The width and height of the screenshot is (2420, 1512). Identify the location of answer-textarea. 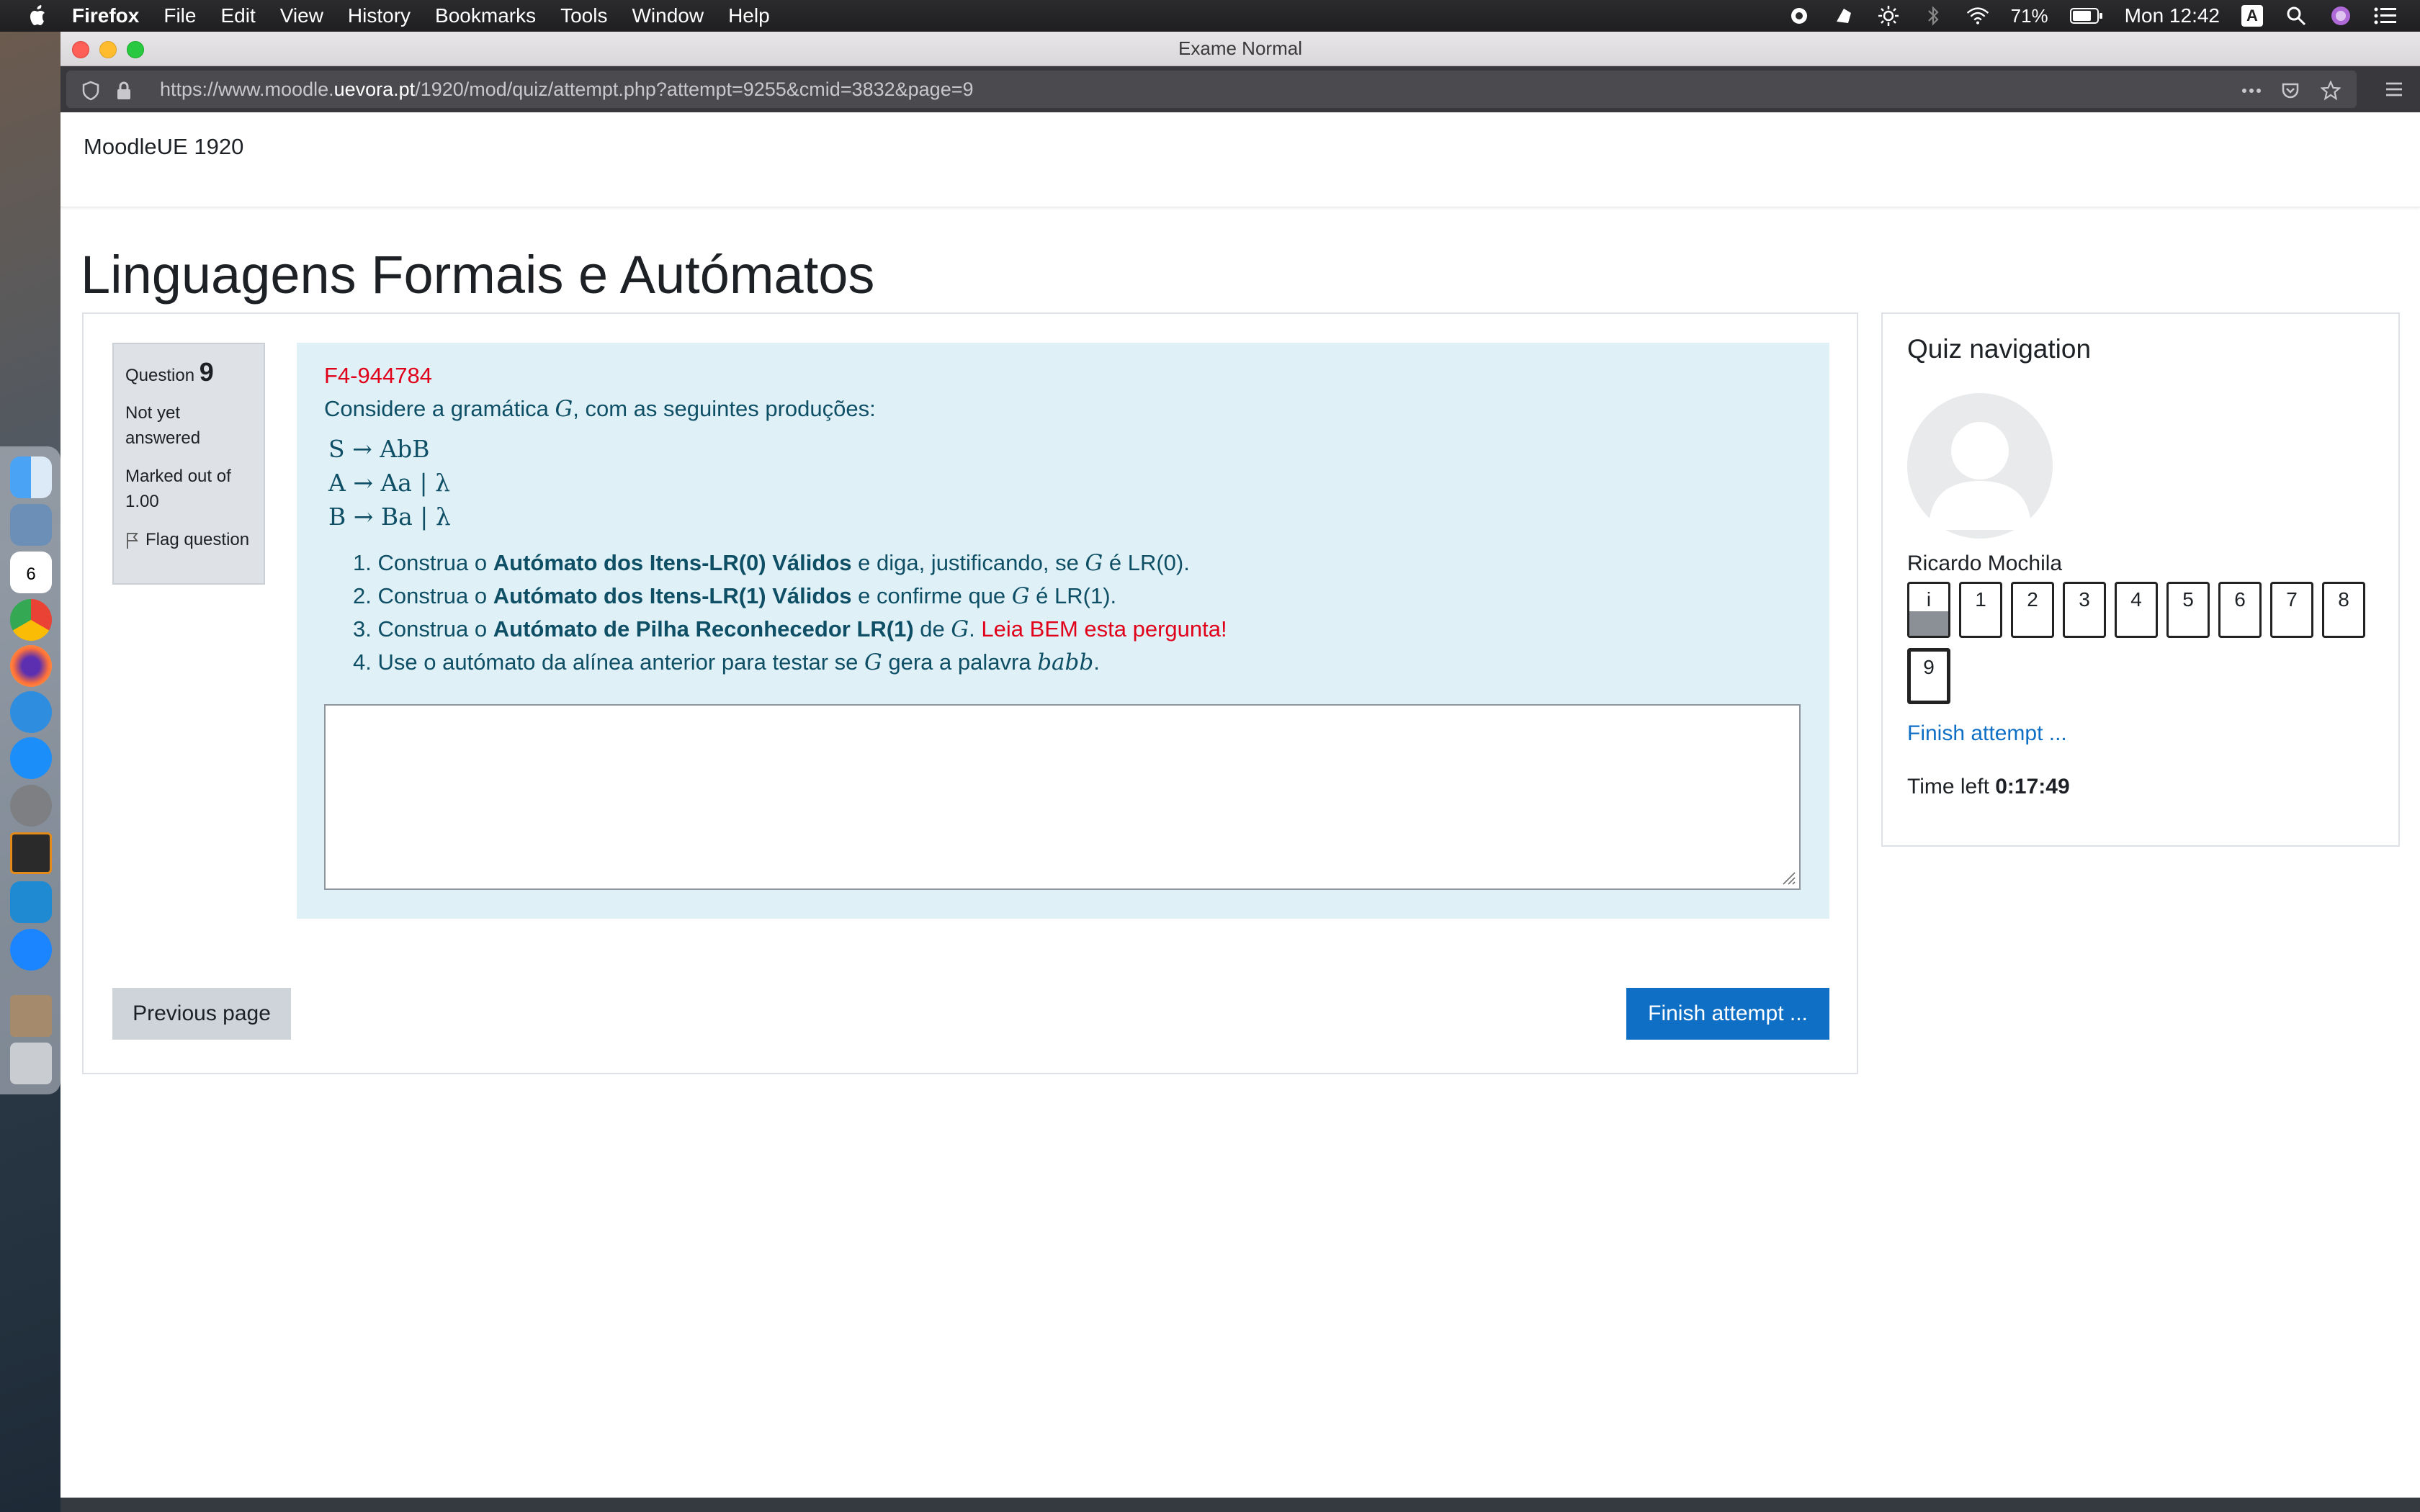
(1062, 797).